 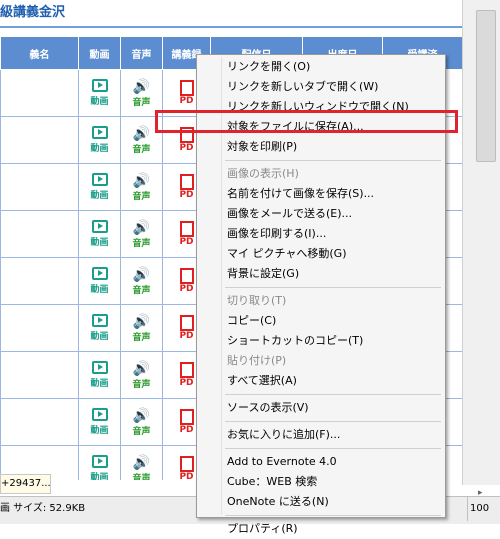 I want to click on page-title: 級講義金沢, so click(x=231, y=14).